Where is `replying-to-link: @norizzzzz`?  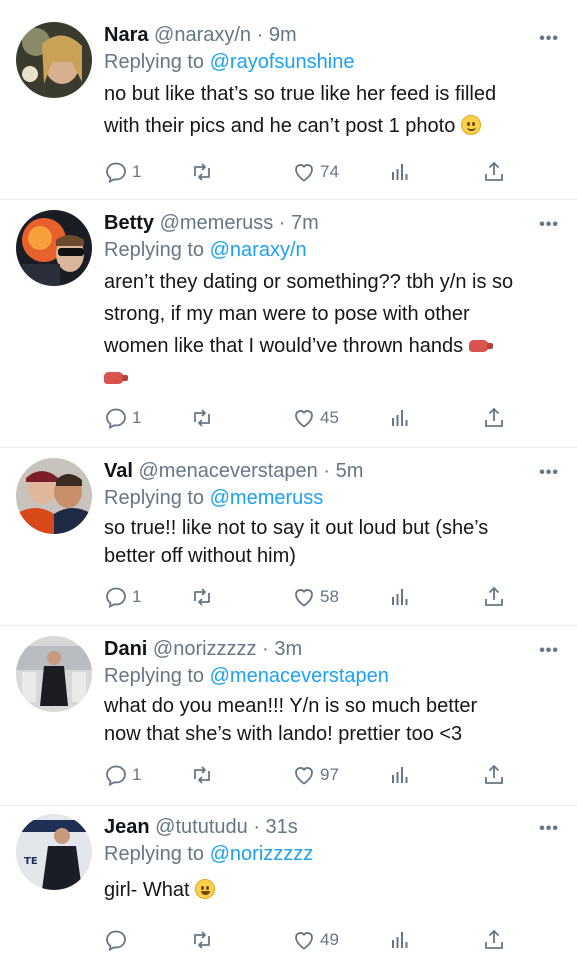
replying-to-link: @norizzzzz is located at coordinates (262, 854).